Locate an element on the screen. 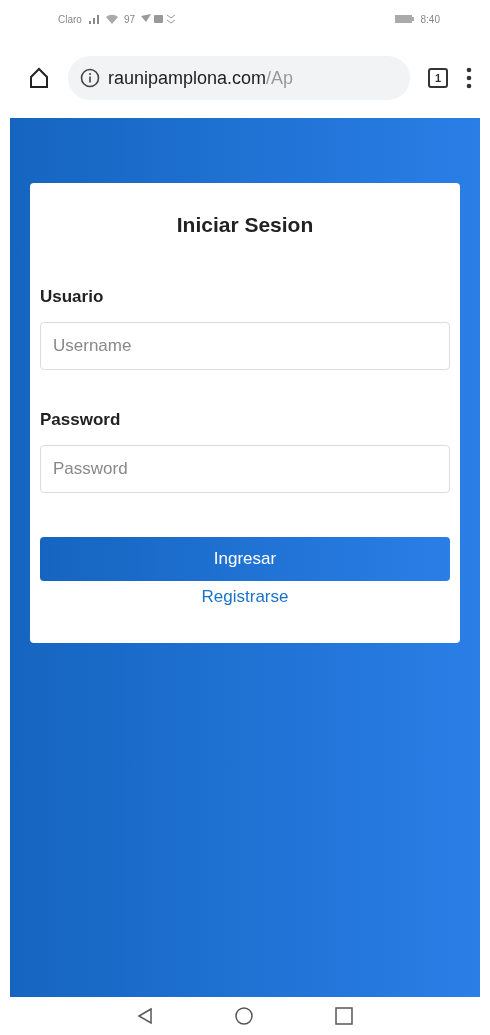 The height and width of the screenshot is (1035, 490). recents-icon is located at coordinates (344, 1016).